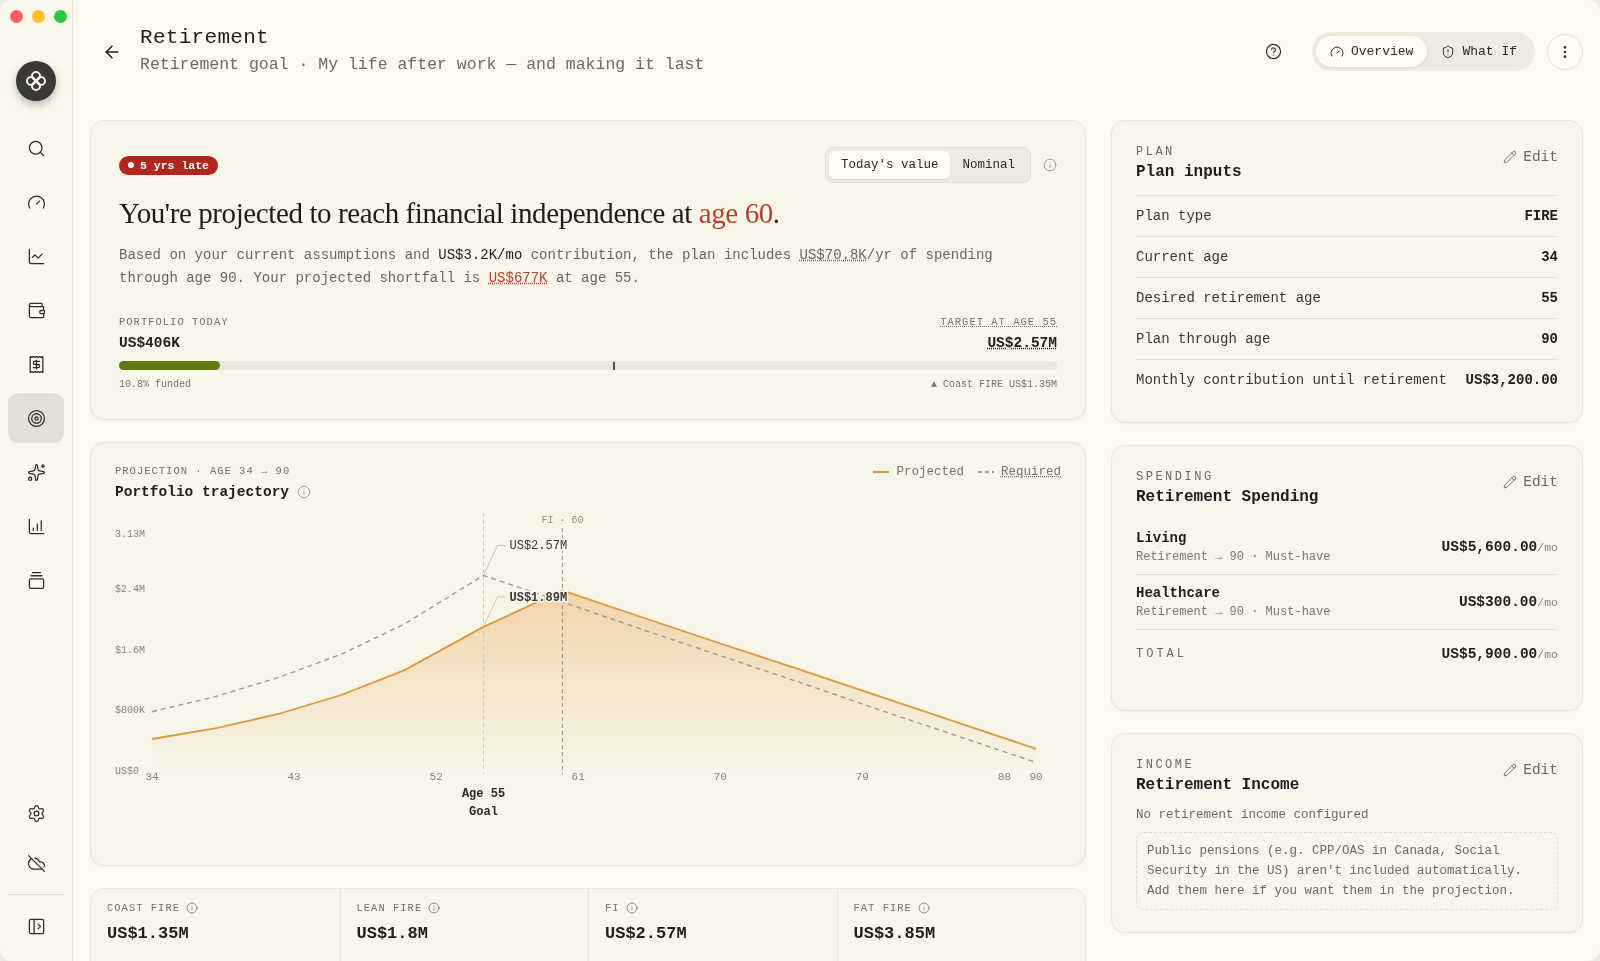 The width and height of the screenshot is (1600, 961). I want to click on reference-label: Age 55, so click(483, 794).